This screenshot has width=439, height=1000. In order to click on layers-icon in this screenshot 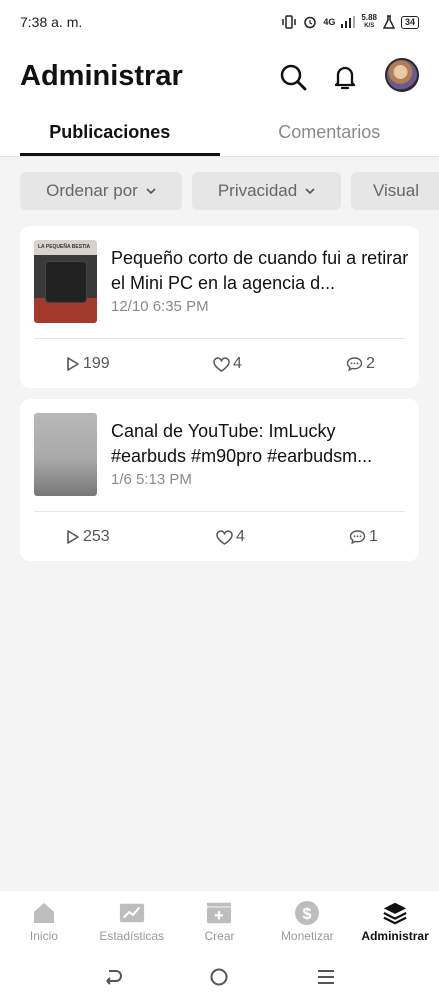, I will do `click(395, 913)`.